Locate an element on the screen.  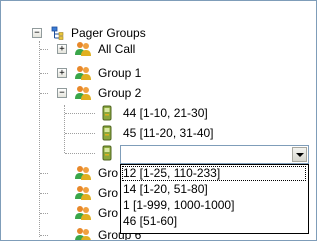
tree-node-pager: 44 [1-10, 21-30] is located at coordinates (158, 113).